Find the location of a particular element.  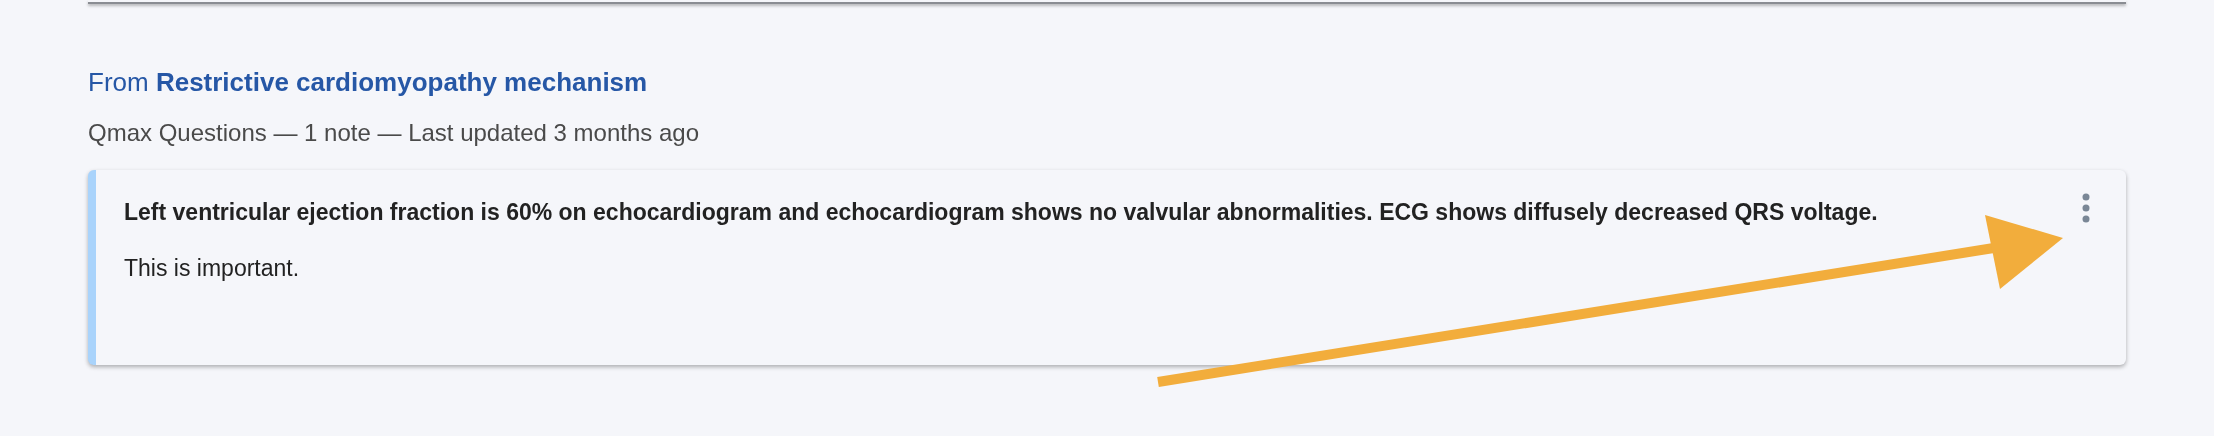

note-comment: This is important. is located at coordinates (212, 268).